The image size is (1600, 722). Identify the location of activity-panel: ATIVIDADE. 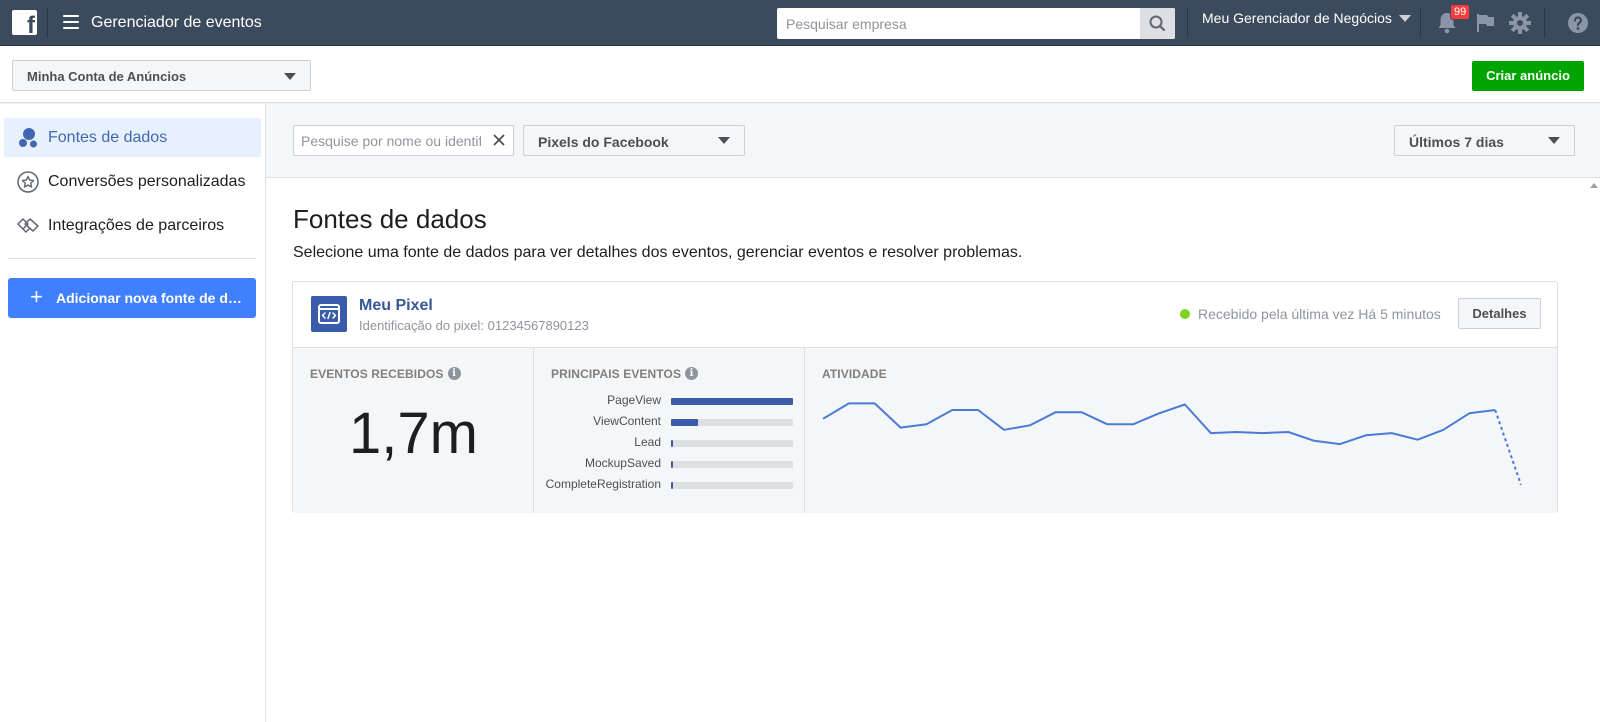
(1181, 430).